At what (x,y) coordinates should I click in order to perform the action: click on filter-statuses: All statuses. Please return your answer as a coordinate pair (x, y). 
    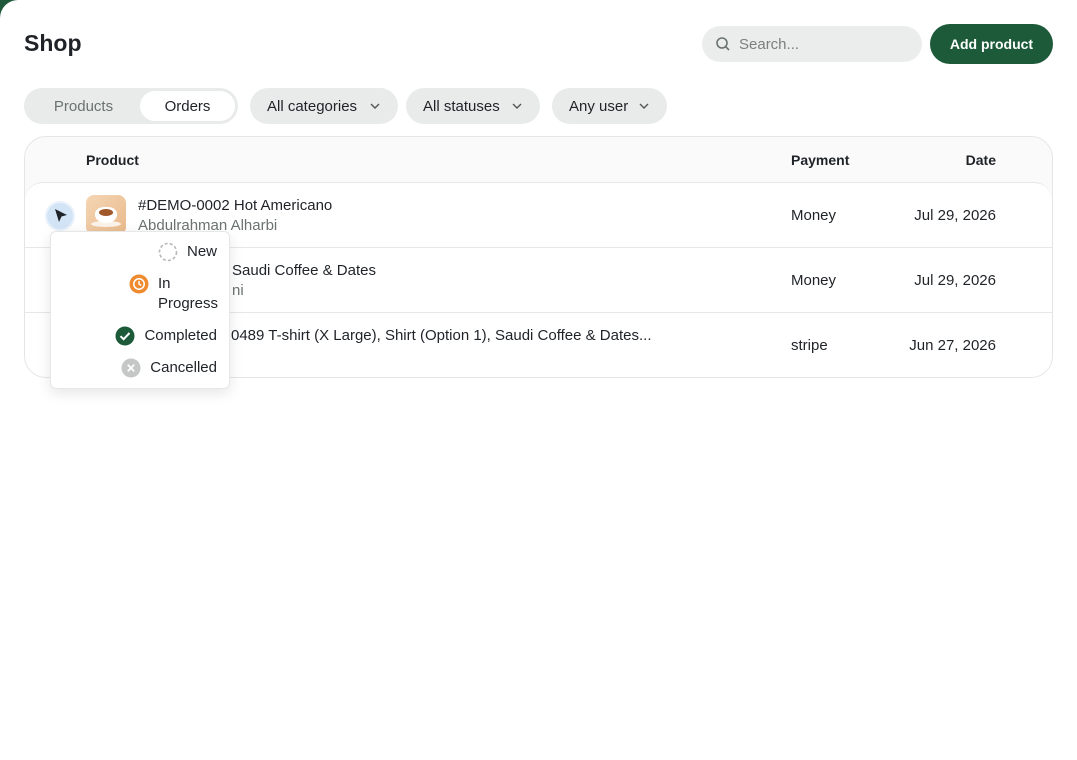
    Looking at the image, I should click on (473, 106).